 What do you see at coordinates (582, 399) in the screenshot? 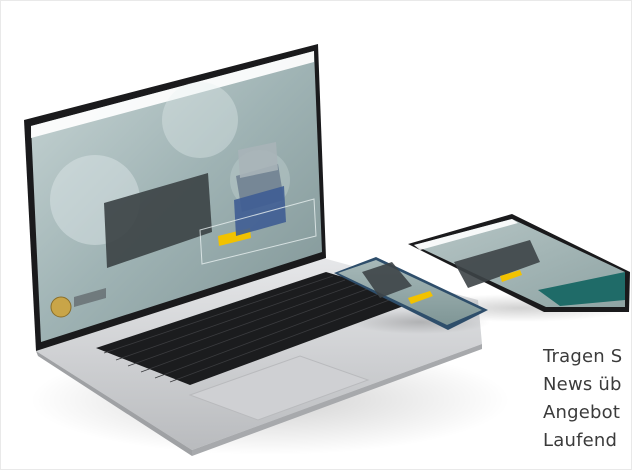
I see `newsletter-teaser: Tragen S News üb Angebot Laufend` at bounding box center [582, 399].